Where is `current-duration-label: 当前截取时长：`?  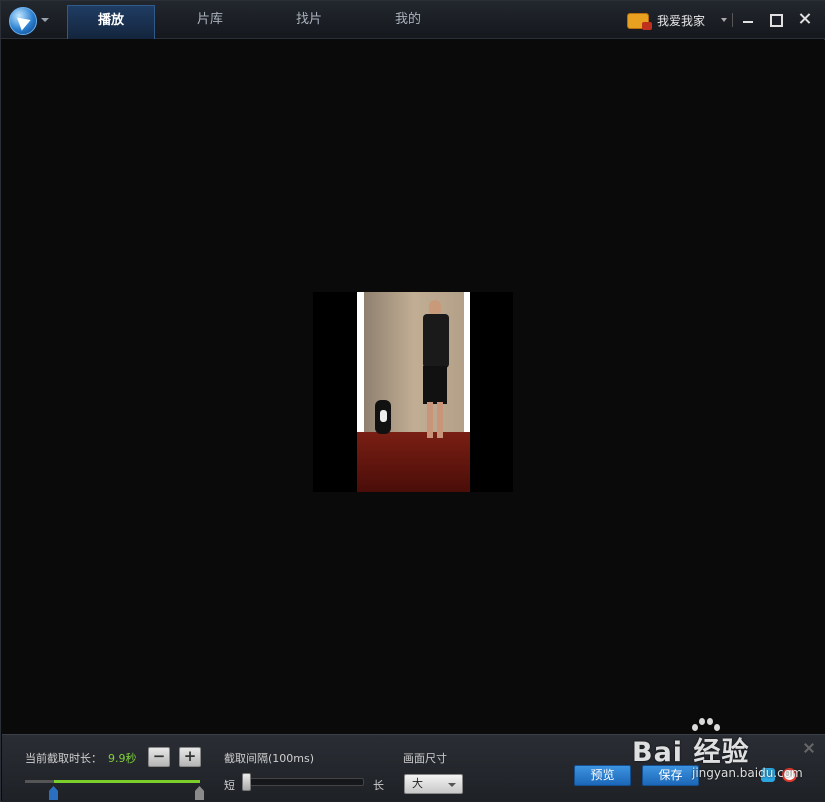 current-duration-label: 当前截取时长： is located at coordinates (63, 758).